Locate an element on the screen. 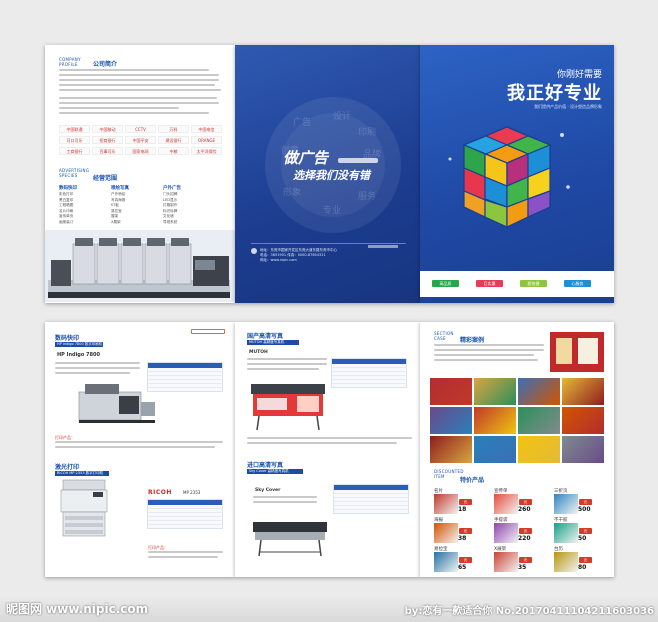  client-logo: 万科 is located at coordinates (173, 129).